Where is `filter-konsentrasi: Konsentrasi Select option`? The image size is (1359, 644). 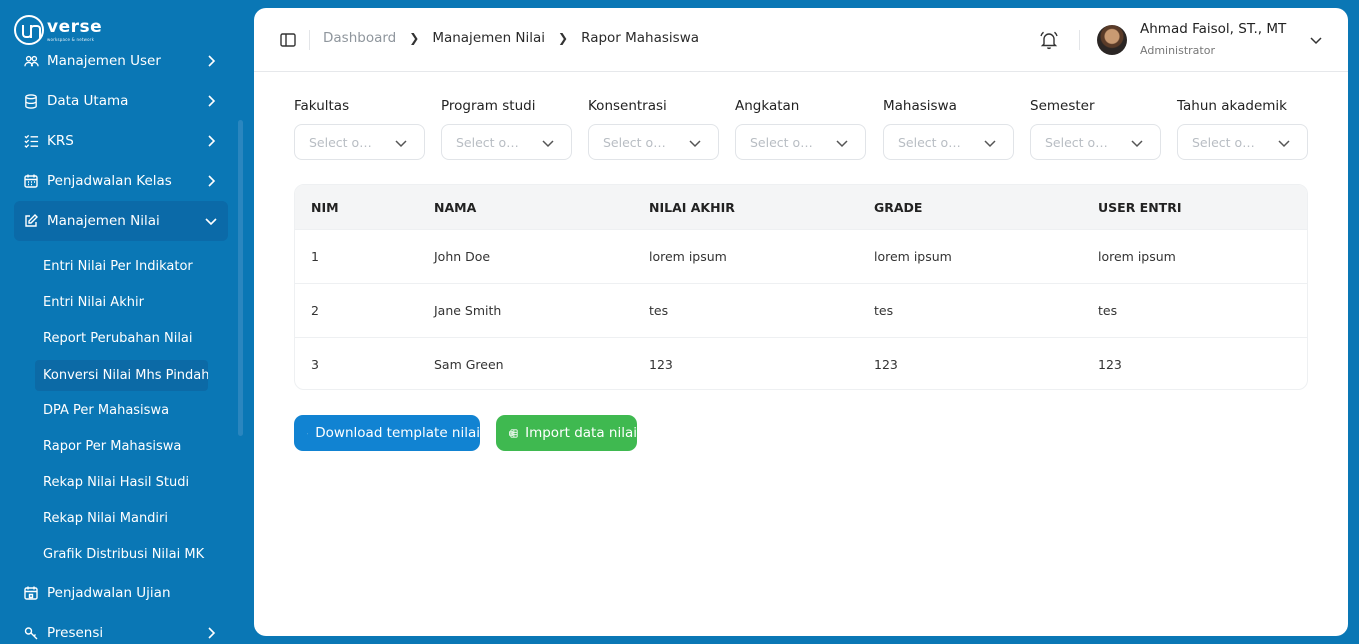 filter-konsentrasi: Konsentrasi Select option is located at coordinates (653, 129).